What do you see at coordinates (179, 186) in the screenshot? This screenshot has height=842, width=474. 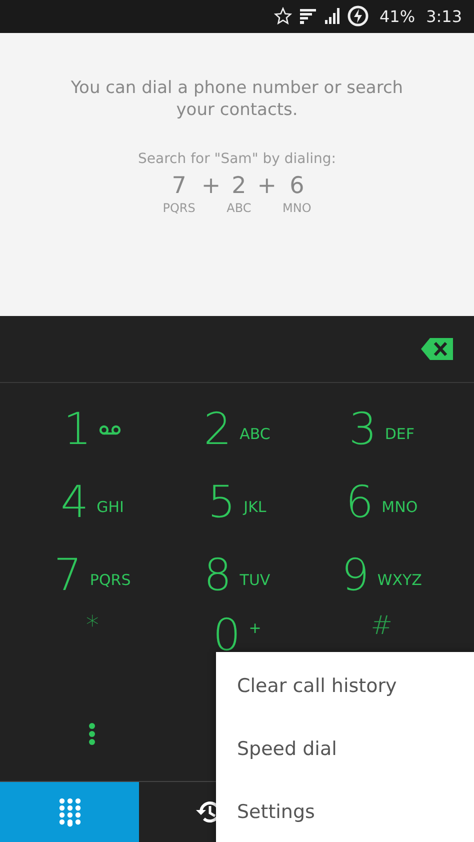 I see `example-digit: 7` at bounding box center [179, 186].